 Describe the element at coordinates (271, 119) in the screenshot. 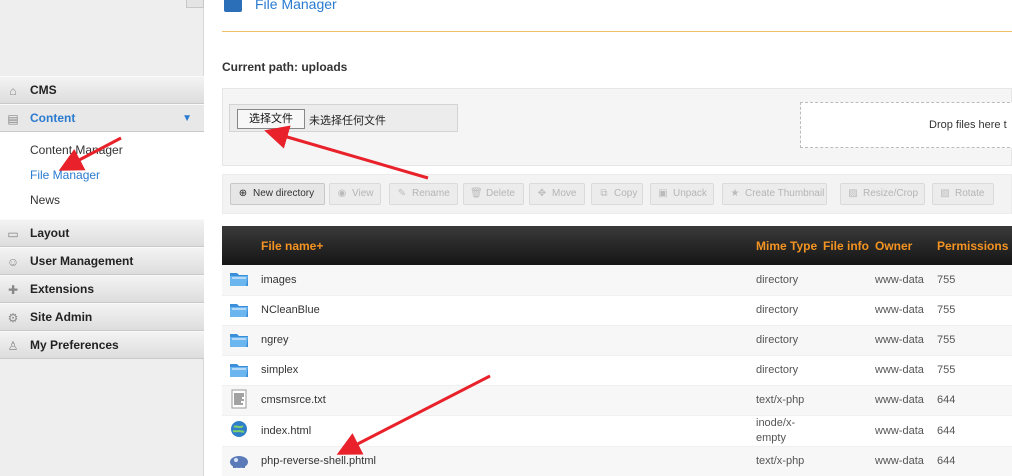

I see `choose-file-button: 选择文件` at that location.